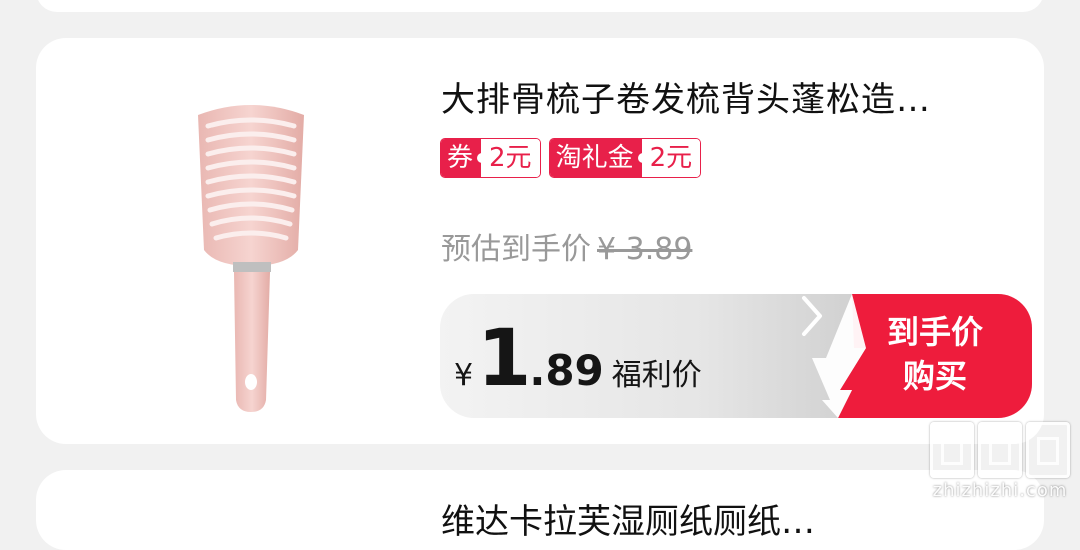 The image size is (1080, 550). What do you see at coordinates (464, 158) in the screenshot?
I see `coupon-tag-label: 券` at bounding box center [464, 158].